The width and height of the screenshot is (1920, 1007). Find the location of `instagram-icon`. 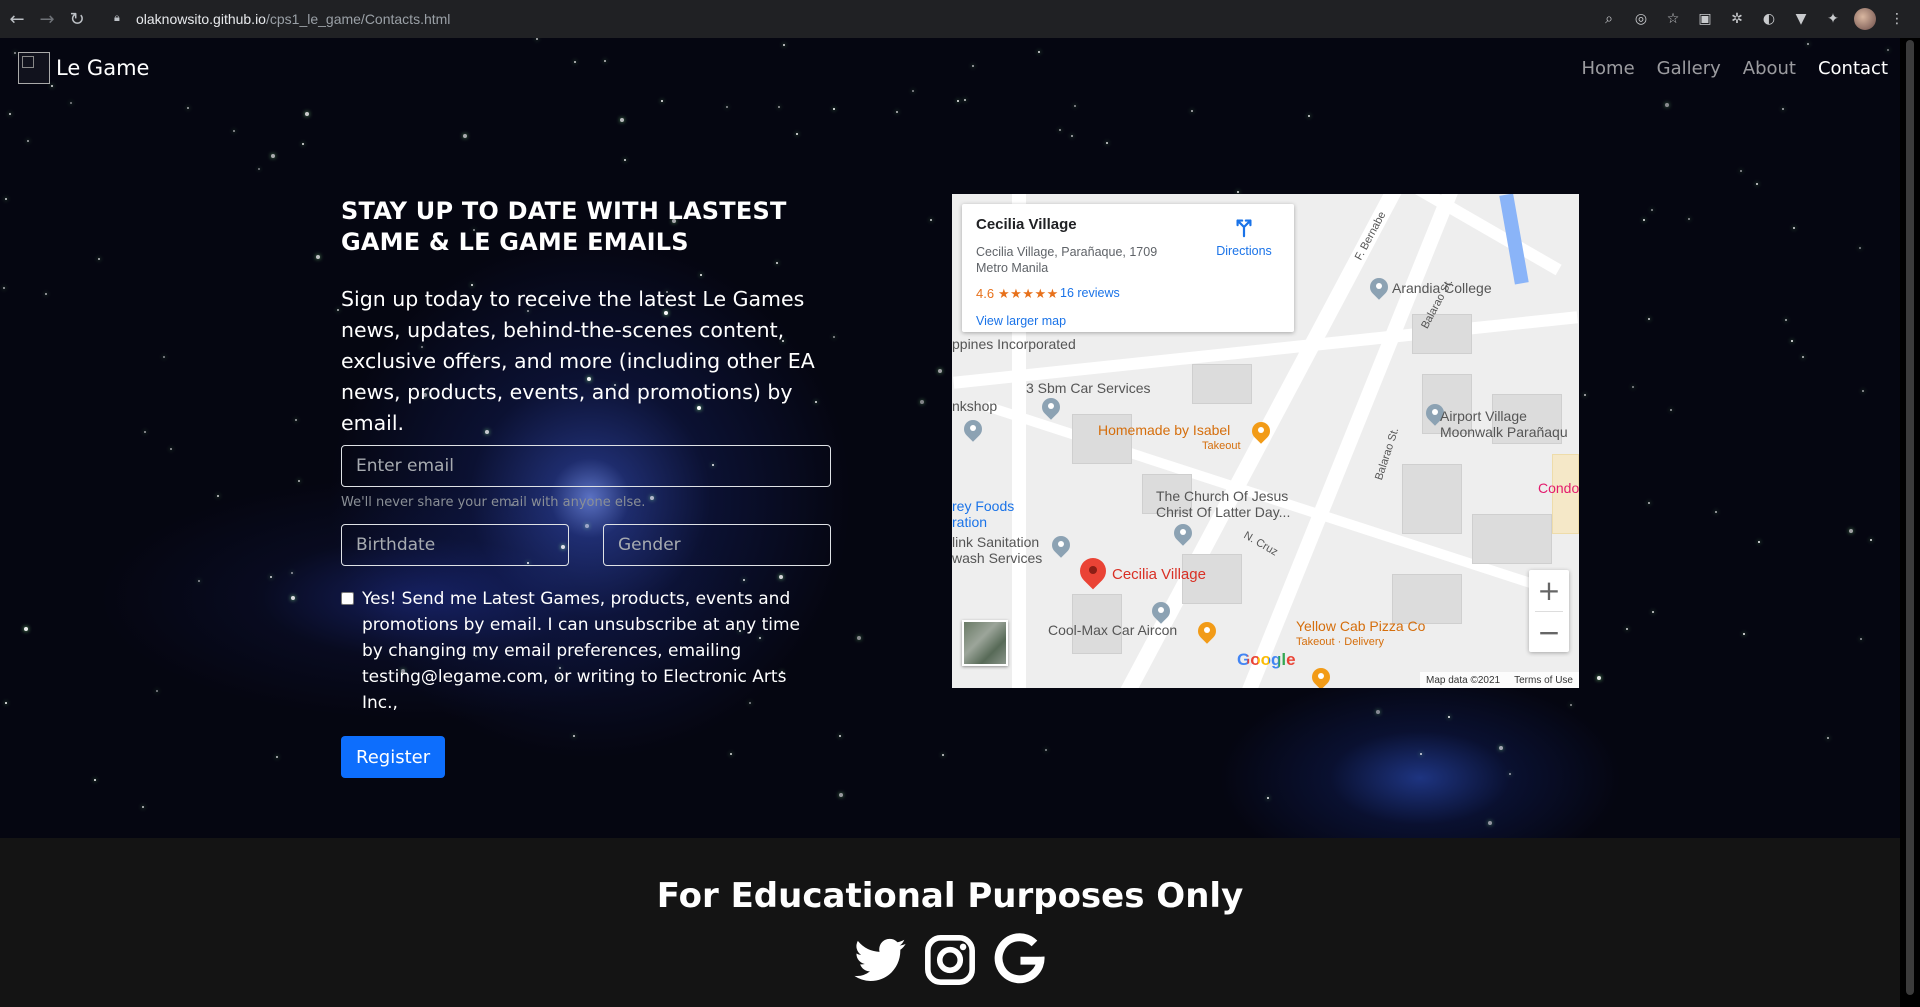

instagram-icon is located at coordinates (950, 960).